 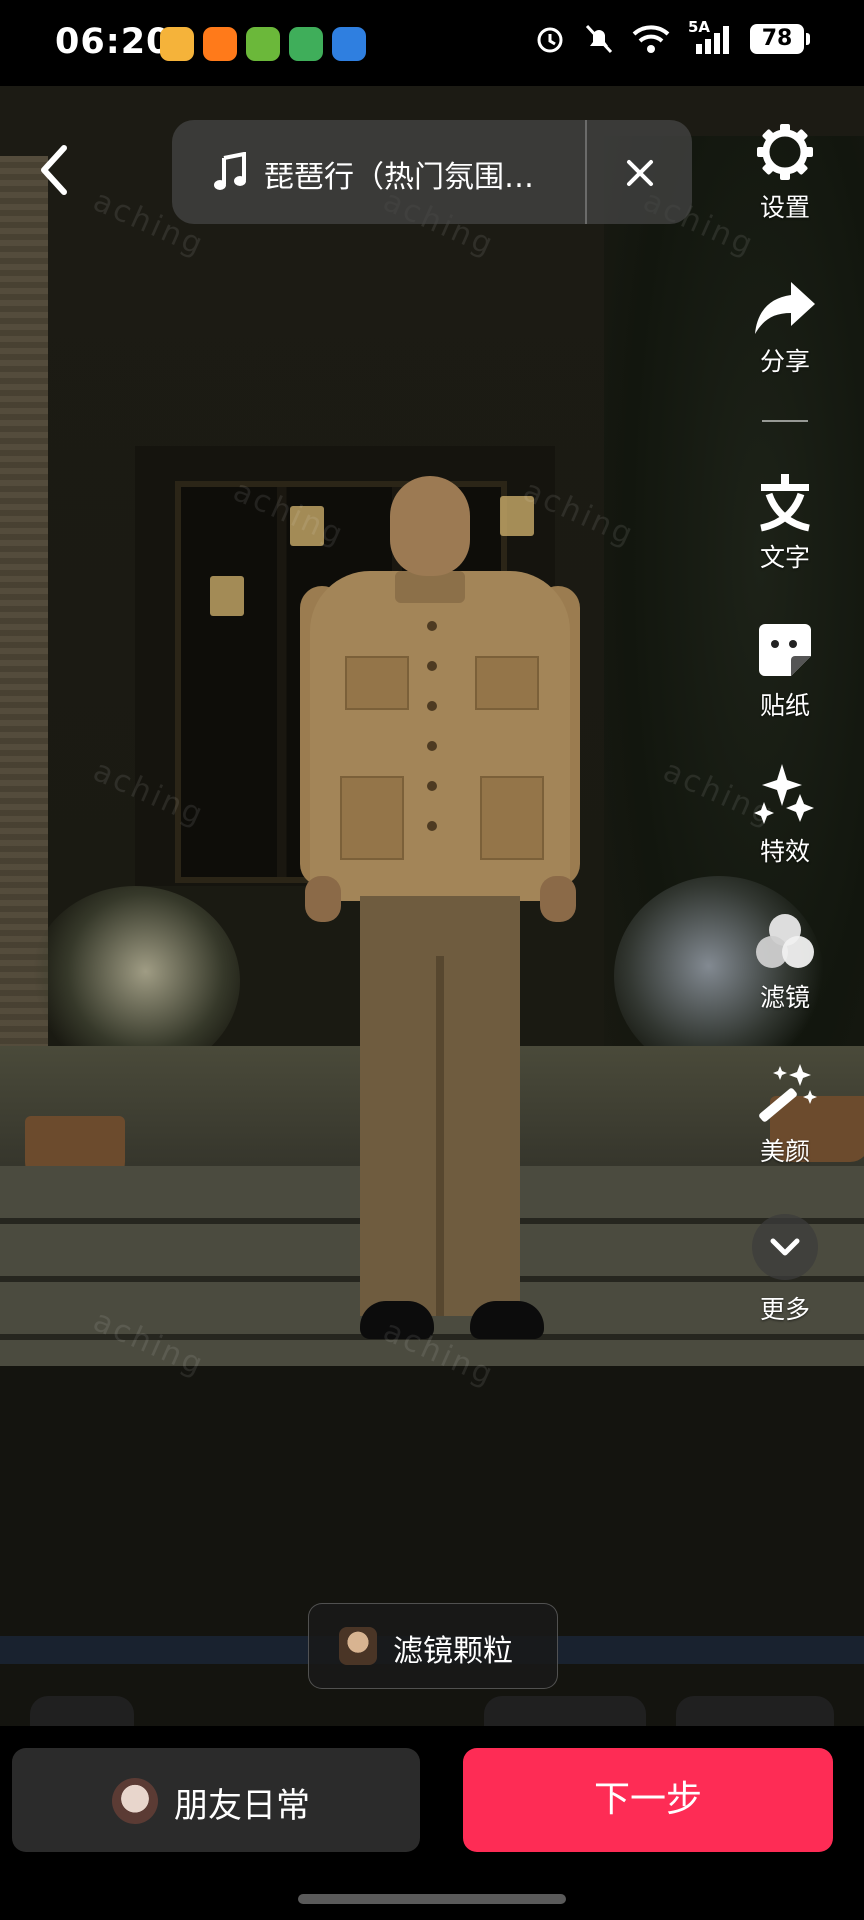 I want to click on battery-indicator: 78, so click(x=780, y=39).